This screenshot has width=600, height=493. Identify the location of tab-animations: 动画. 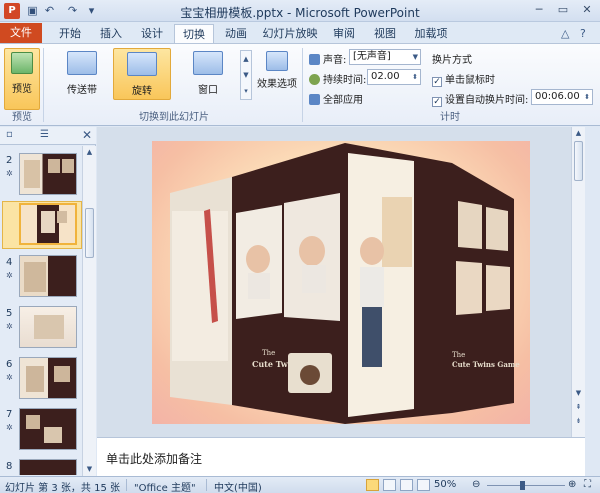
(236, 34).